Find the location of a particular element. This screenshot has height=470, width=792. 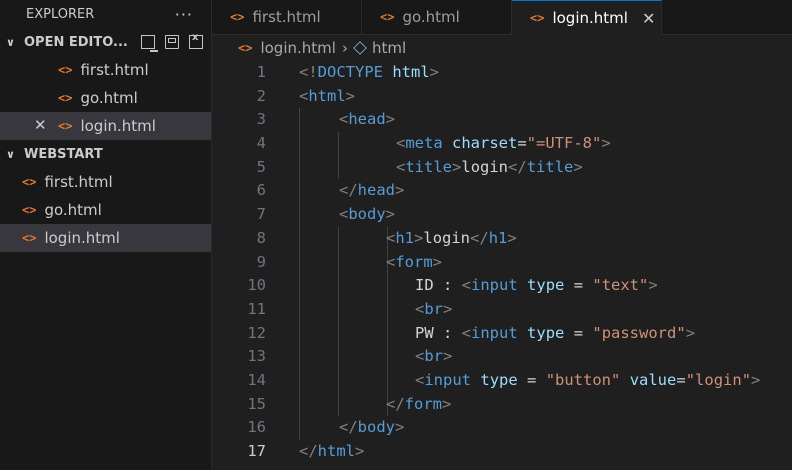

code-line: 17 </html> is located at coordinates (502, 452).